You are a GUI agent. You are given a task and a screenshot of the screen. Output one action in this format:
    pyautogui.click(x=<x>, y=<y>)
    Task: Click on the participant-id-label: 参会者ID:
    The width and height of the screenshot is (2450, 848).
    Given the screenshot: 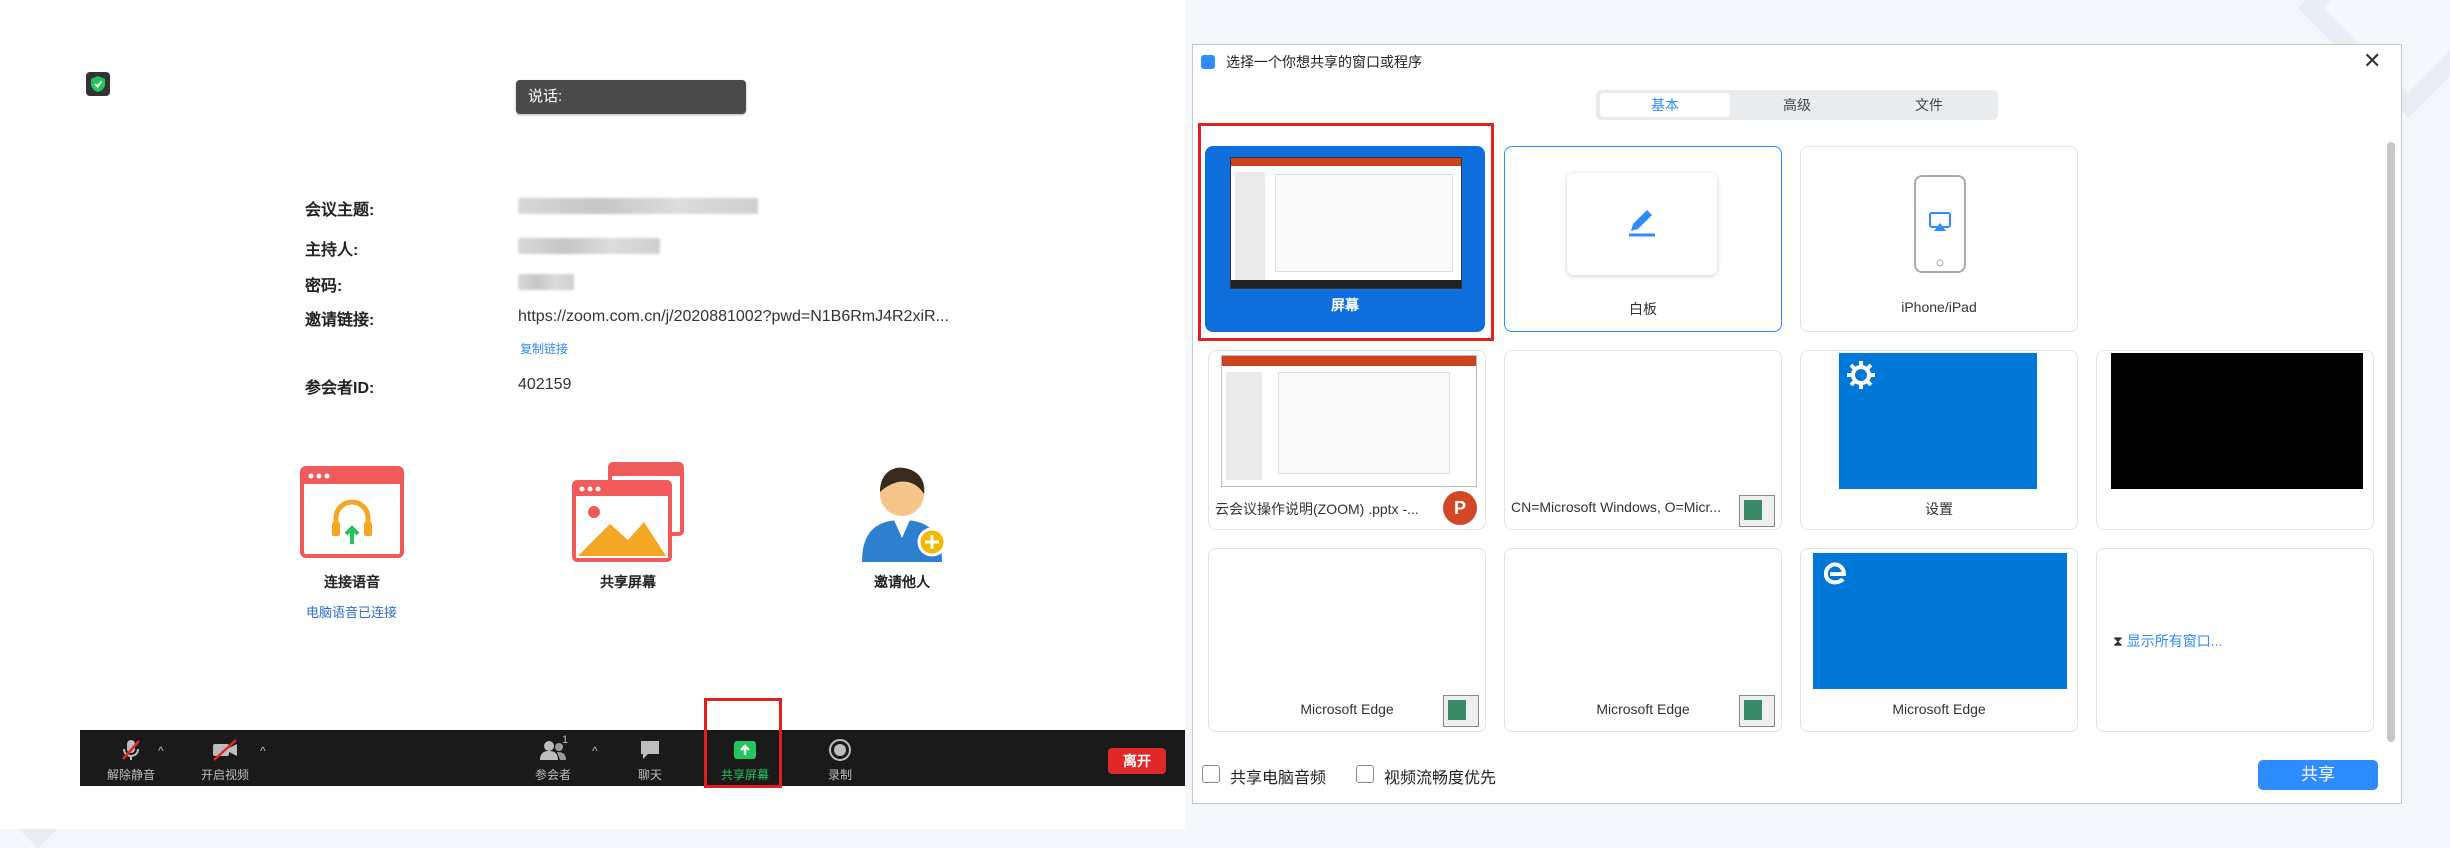 What is the action you would take?
    pyautogui.click(x=340, y=388)
    